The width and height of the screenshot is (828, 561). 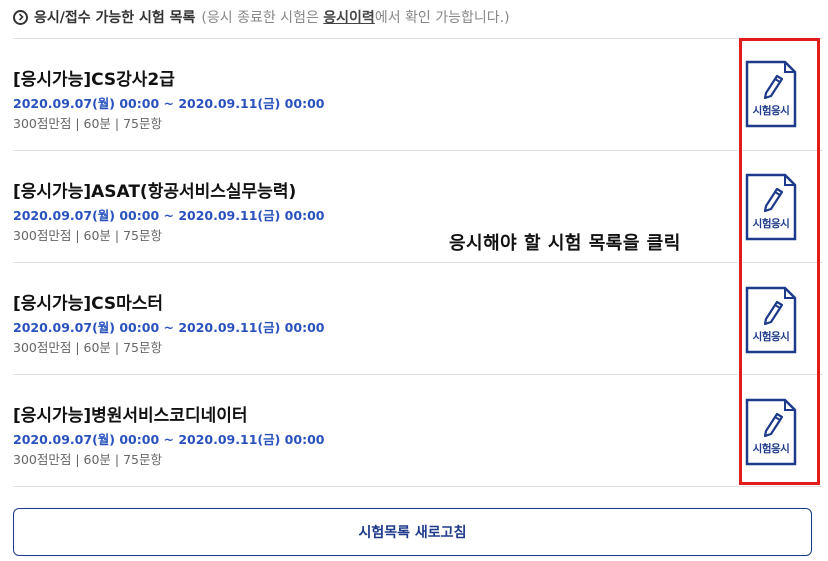 What do you see at coordinates (155, 192) in the screenshot?
I see `exam-name: [응시가능]ASAT(항공서비스실무능력)` at bounding box center [155, 192].